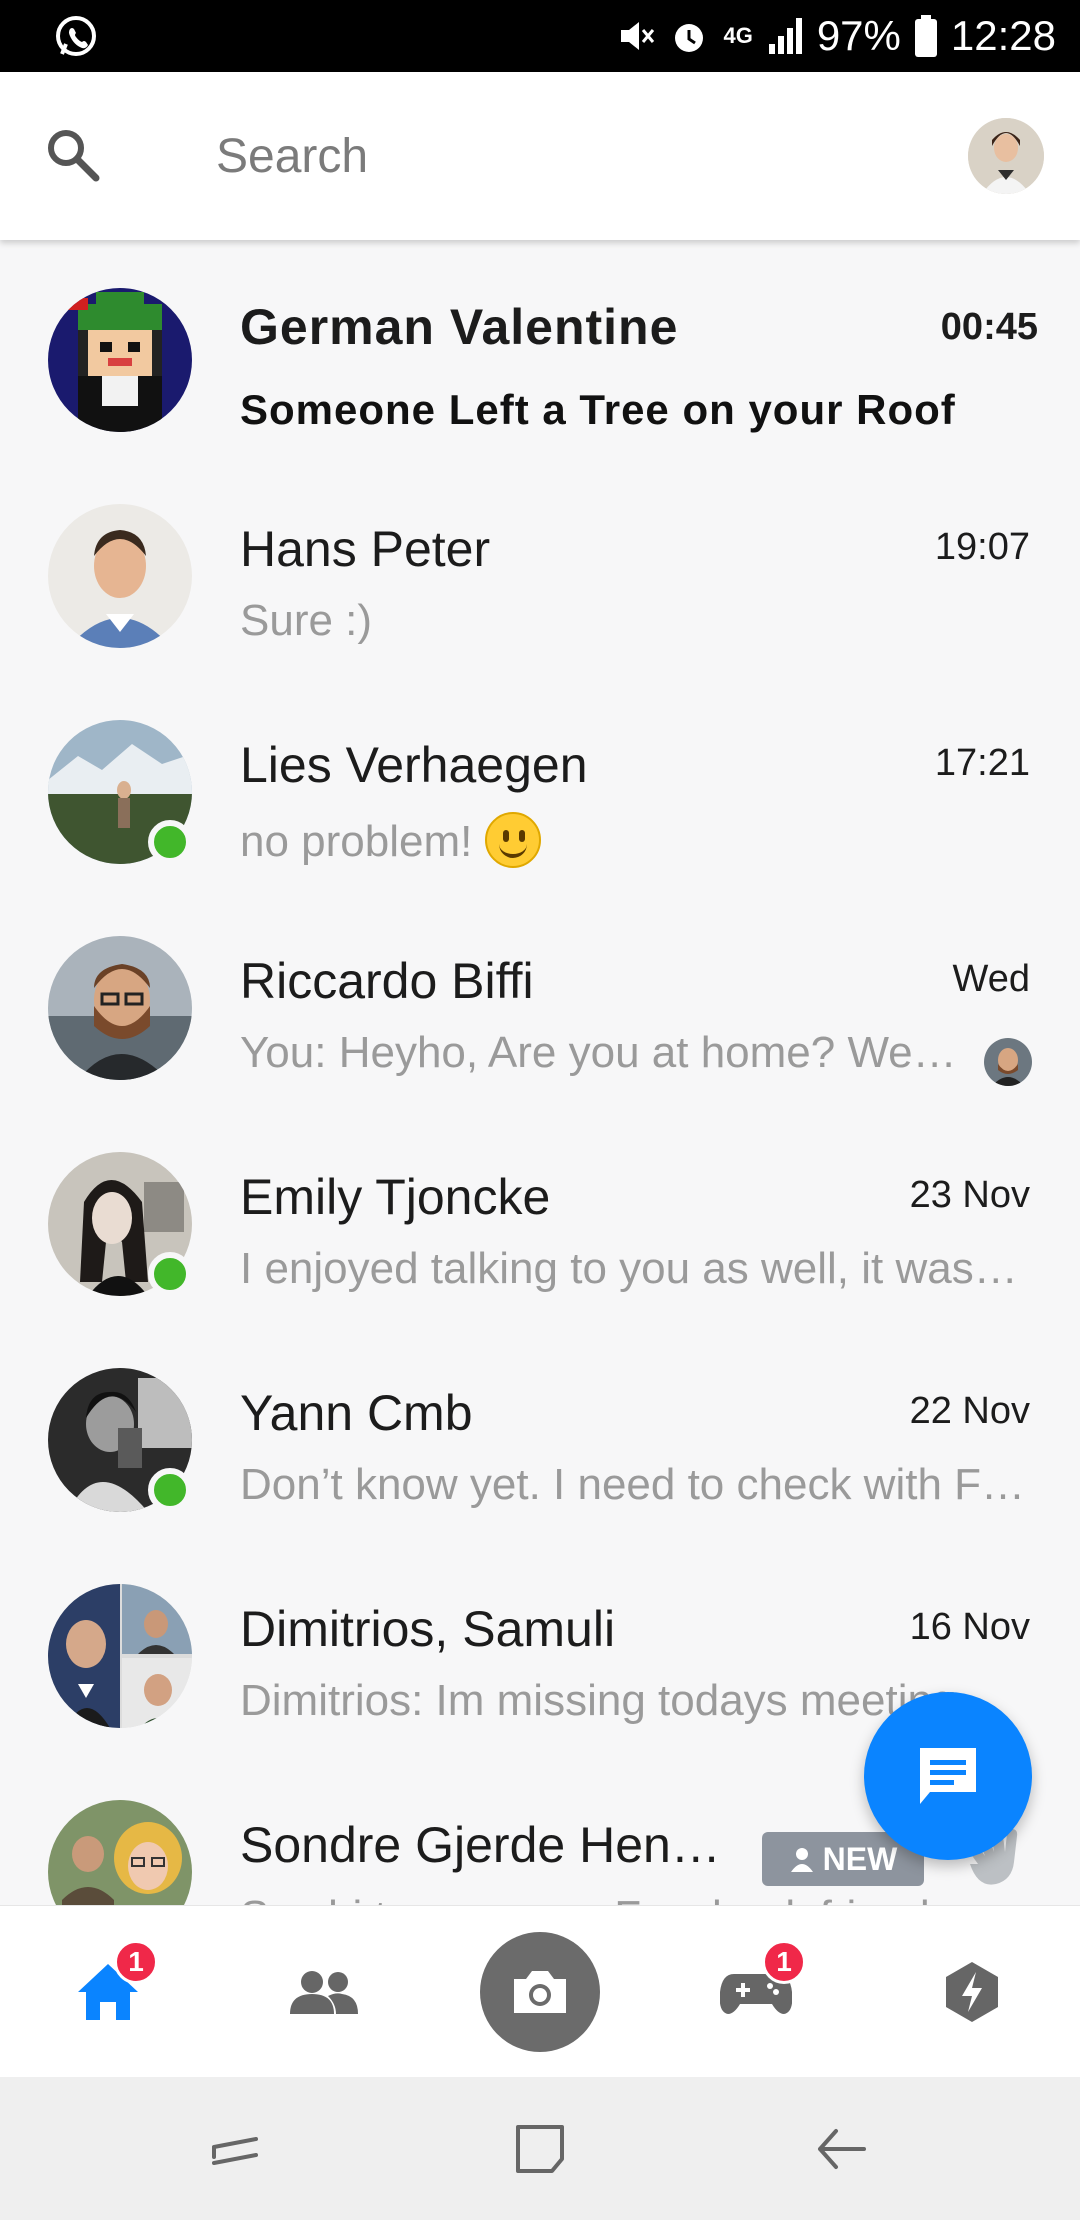 This screenshot has width=1080, height=2220. Describe the element at coordinates (989, 327) in the screenshot. I see `chat-time: 00:45` at that location.